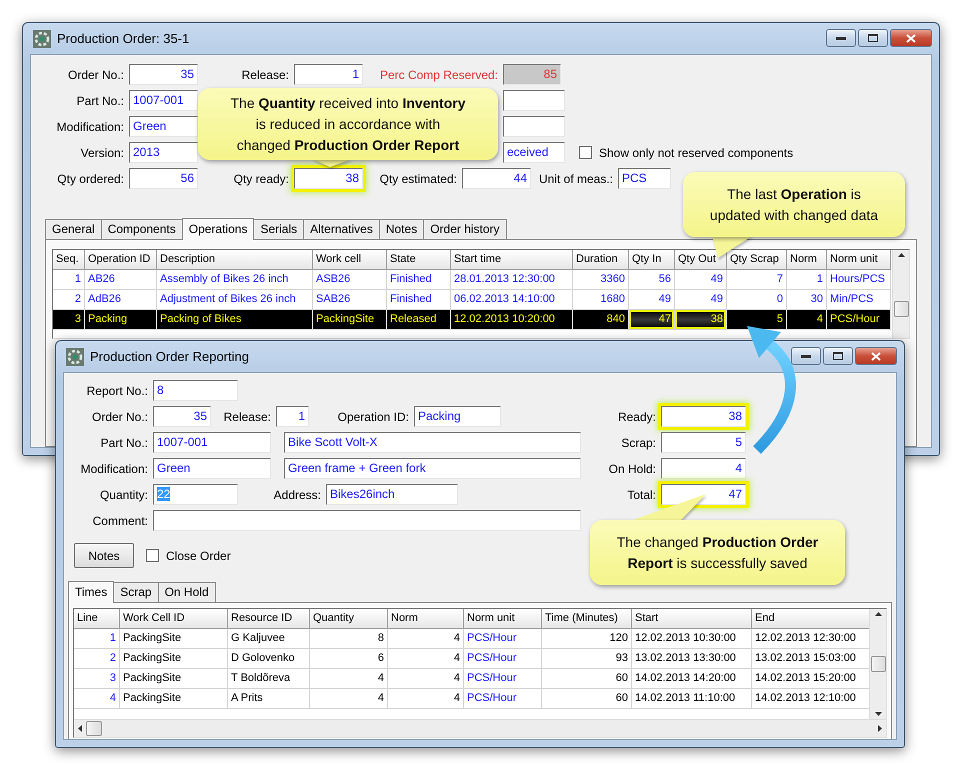 The width and height of the screenshot is (962, 772). Describe the element at coordinates (807, 260) in the screenshot. I see `column-header: Norm` at that location.